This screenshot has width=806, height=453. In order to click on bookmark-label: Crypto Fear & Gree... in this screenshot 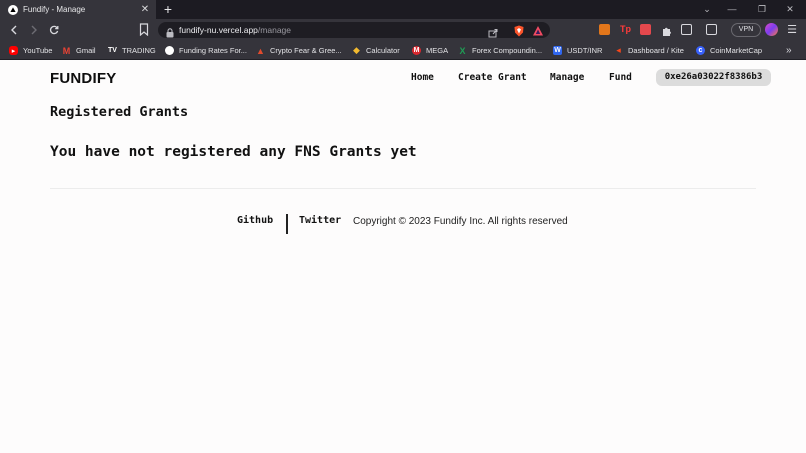, I will do `click(306, 50)`.